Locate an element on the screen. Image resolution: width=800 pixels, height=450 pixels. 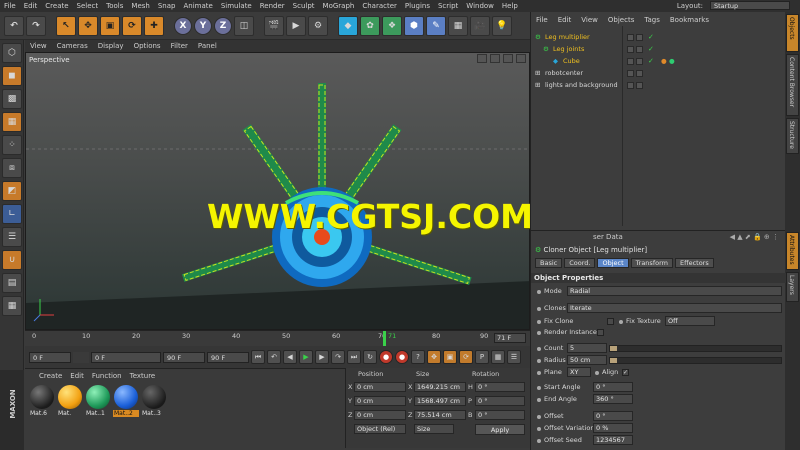
render-settings-icon: ⚙ is located at coordinates (318, 25).